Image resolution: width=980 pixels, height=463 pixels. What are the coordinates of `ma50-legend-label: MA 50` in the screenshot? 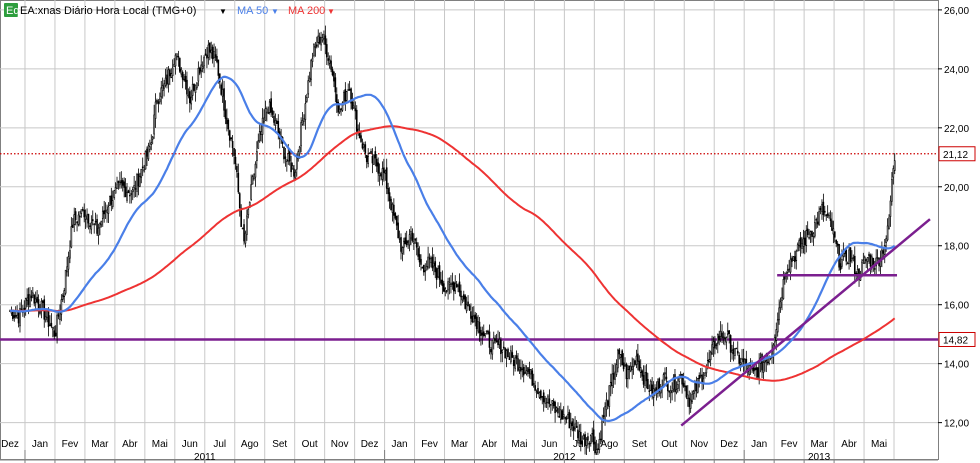 It's located at (252, 11).